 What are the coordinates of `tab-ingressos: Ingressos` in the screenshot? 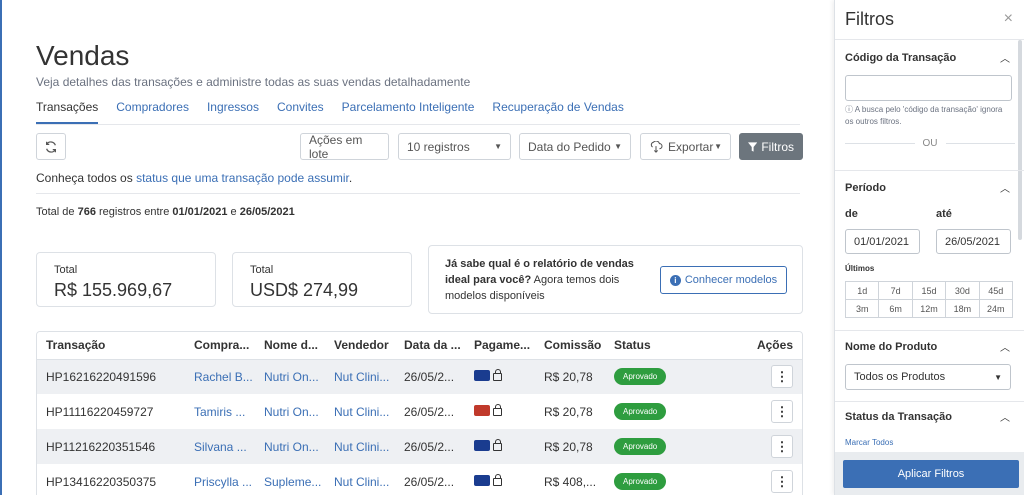 It's located at (233, 112).